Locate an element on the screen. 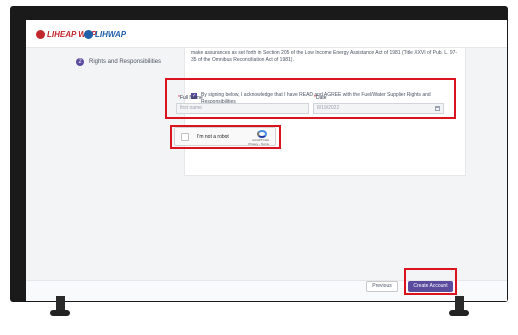 The height and width of the screenshot is (335, 518). highlight-create-account is located at coordinates (430, 281).